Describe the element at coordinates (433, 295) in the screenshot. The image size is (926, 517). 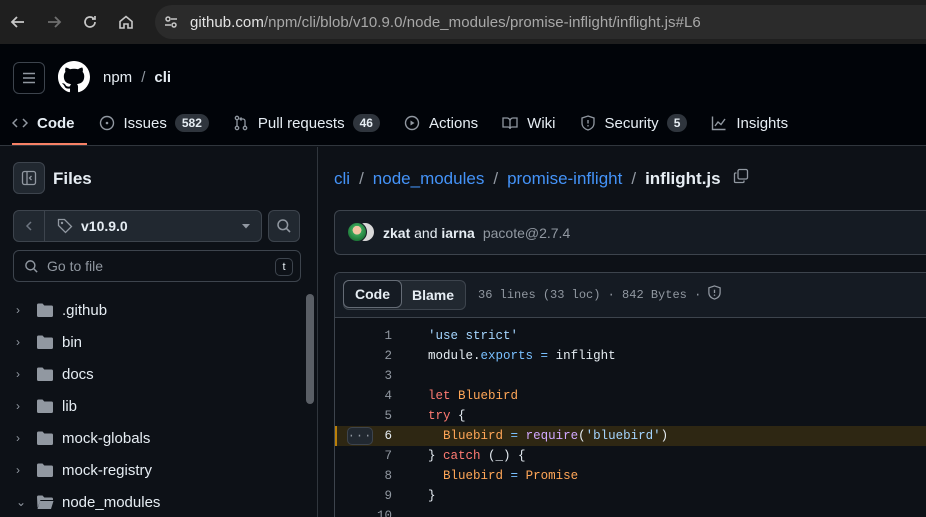
I see `blame-view-button: Blame` at that location.